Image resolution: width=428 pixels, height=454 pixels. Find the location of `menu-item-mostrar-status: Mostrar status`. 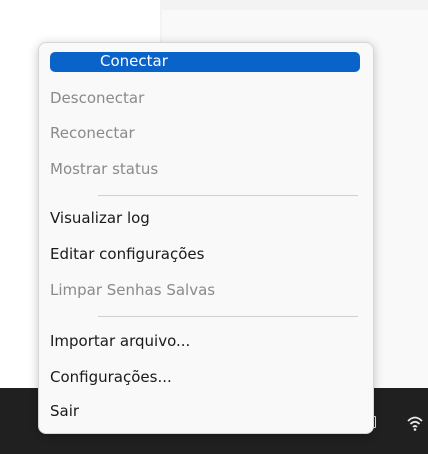

menu-item-mostrar-status: Mostrar status is located at coordinates (155, 169).